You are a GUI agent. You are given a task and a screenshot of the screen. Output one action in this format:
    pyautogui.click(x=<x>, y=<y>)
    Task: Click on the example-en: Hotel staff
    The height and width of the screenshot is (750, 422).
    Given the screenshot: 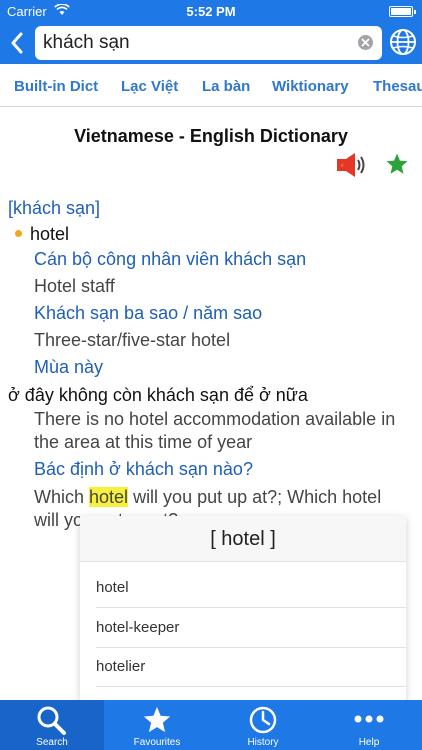 What is the action you would take?
    pyautogui.click(x=74, y=286)
    